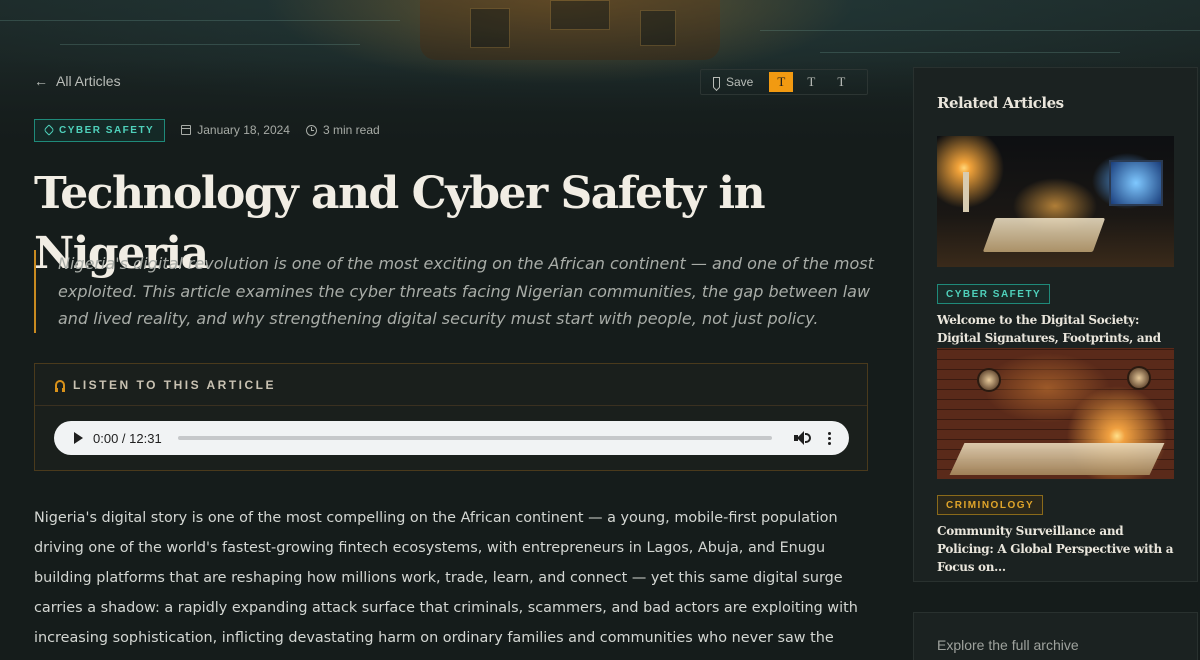  What do you see at coordinates (243, 130) in the screenshot?
I see `date-text: January 18, 2024` at bounding box center [243, 130].